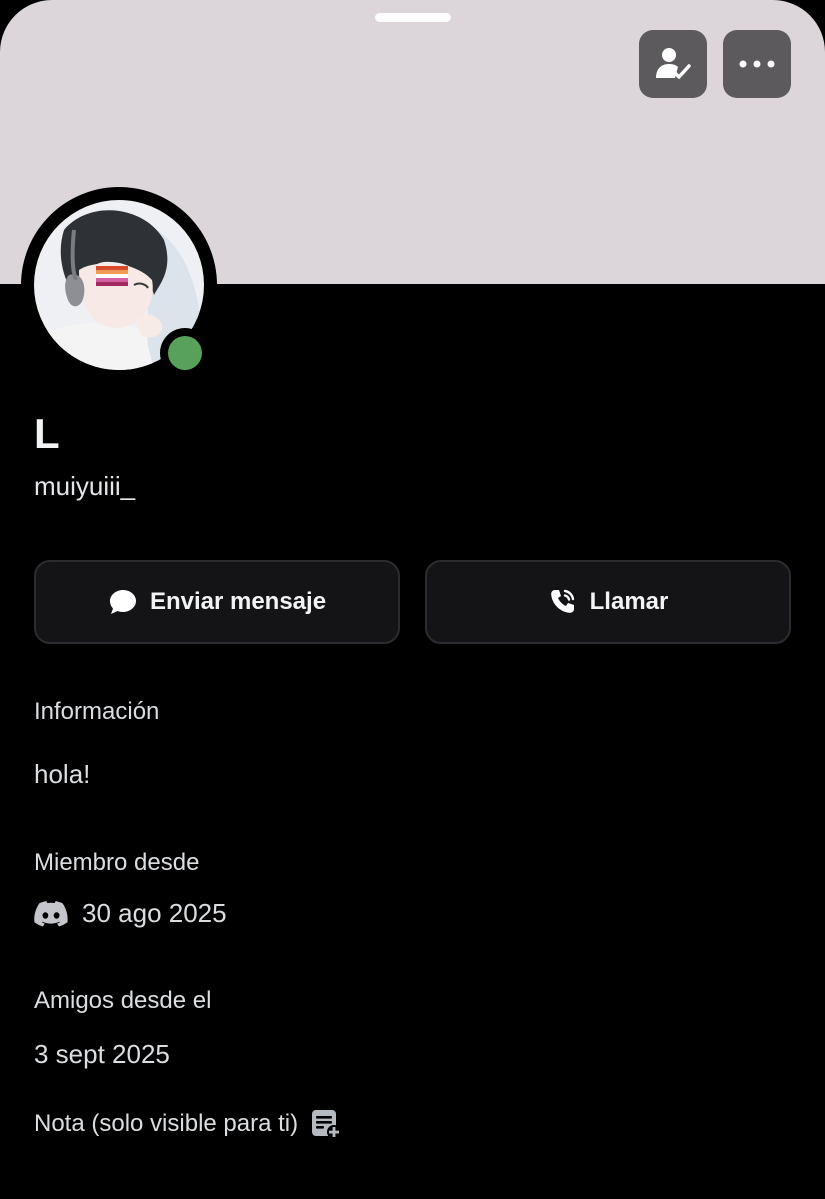 Image resolution: width=825 pixels, height=1199 pixels. I want to click on member-since-heading: Miembro desde, so click(117, 862).